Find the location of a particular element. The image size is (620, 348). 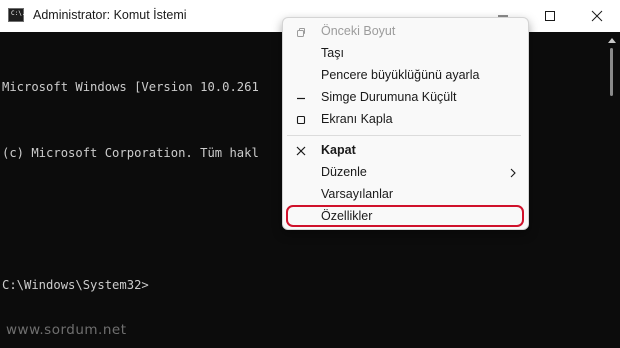

menu-separator is located at coordinates (404, 135).